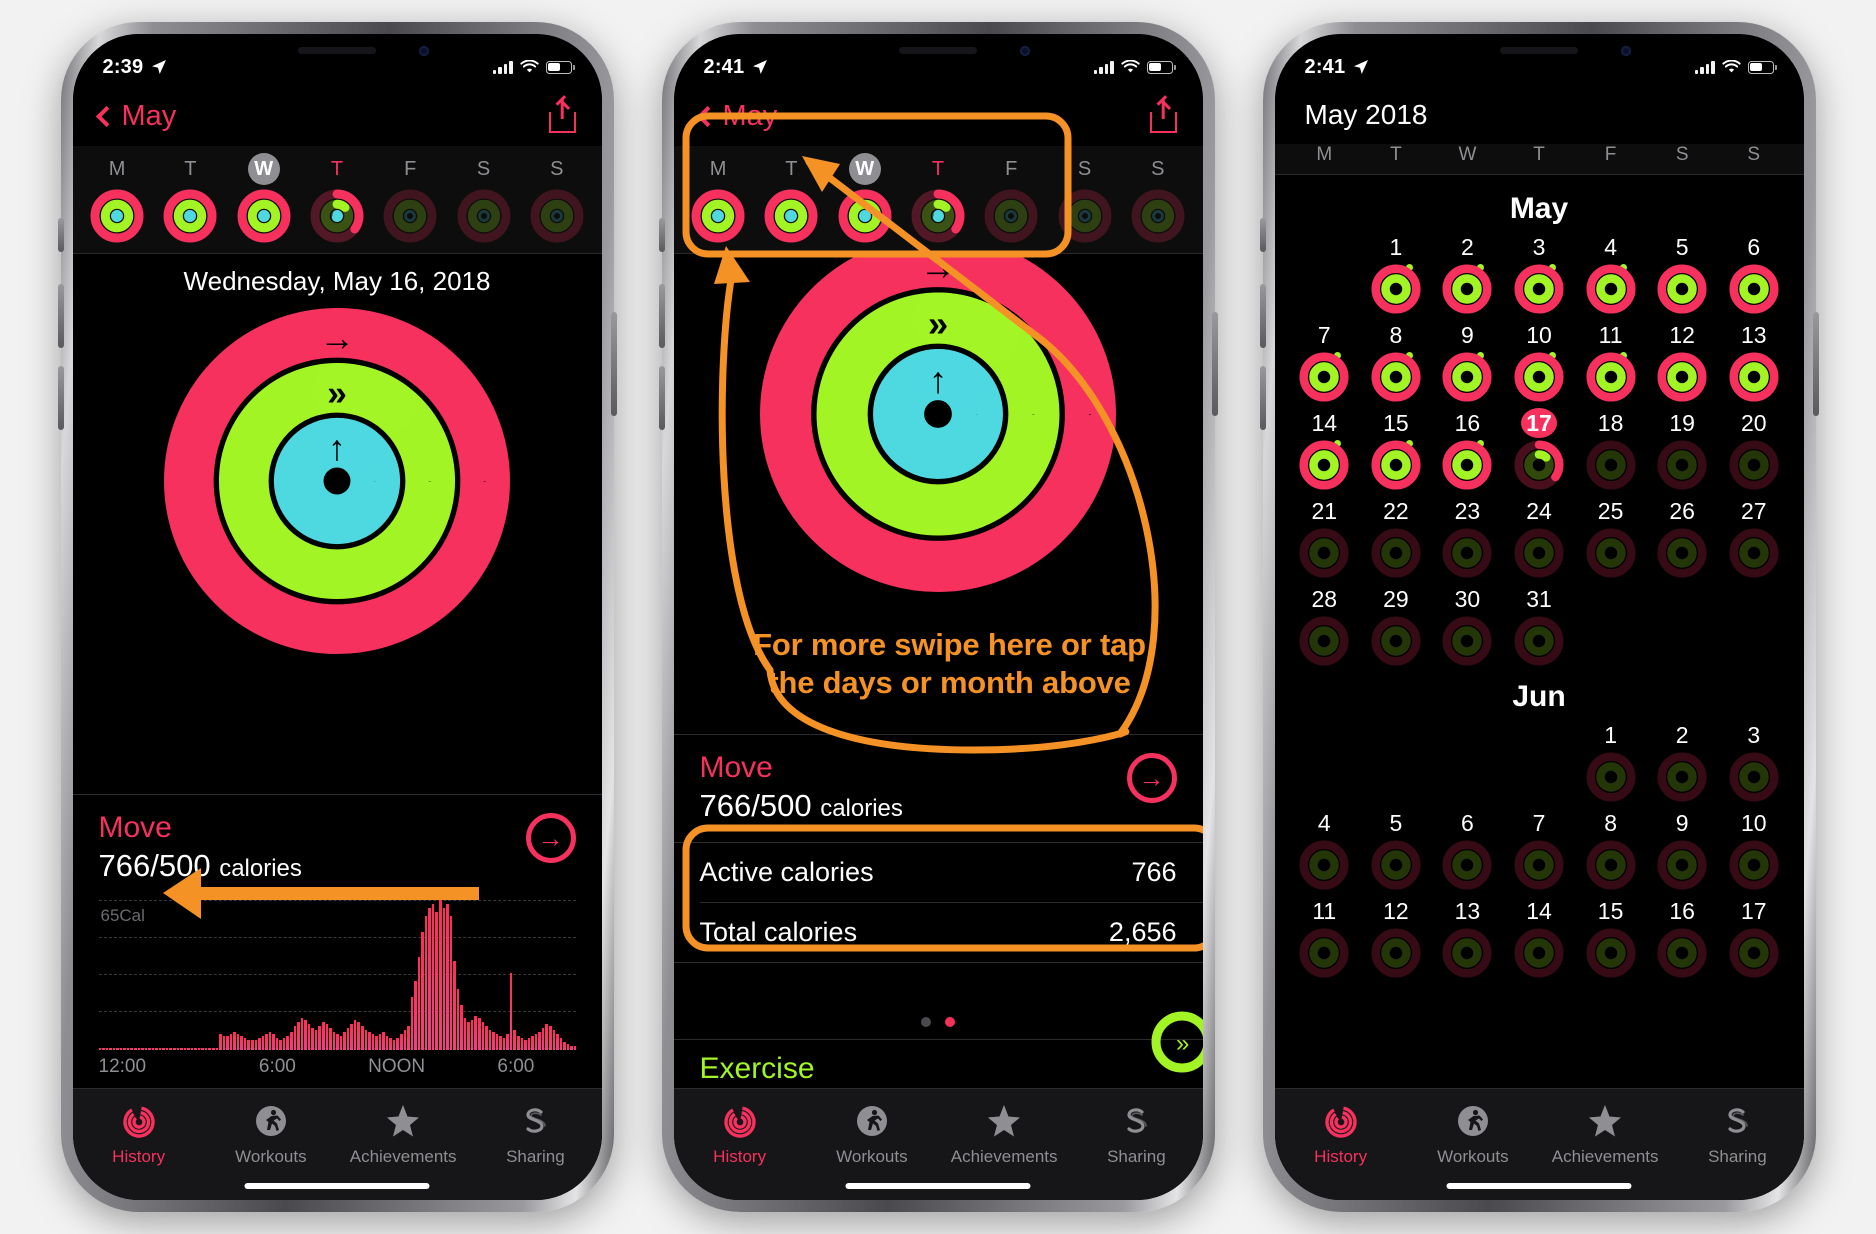 The height and width of the screenshot is (1234, 1876). Describe the element at coordinates (938, 1022) in the screenshot. I see `page-dots` at that location.